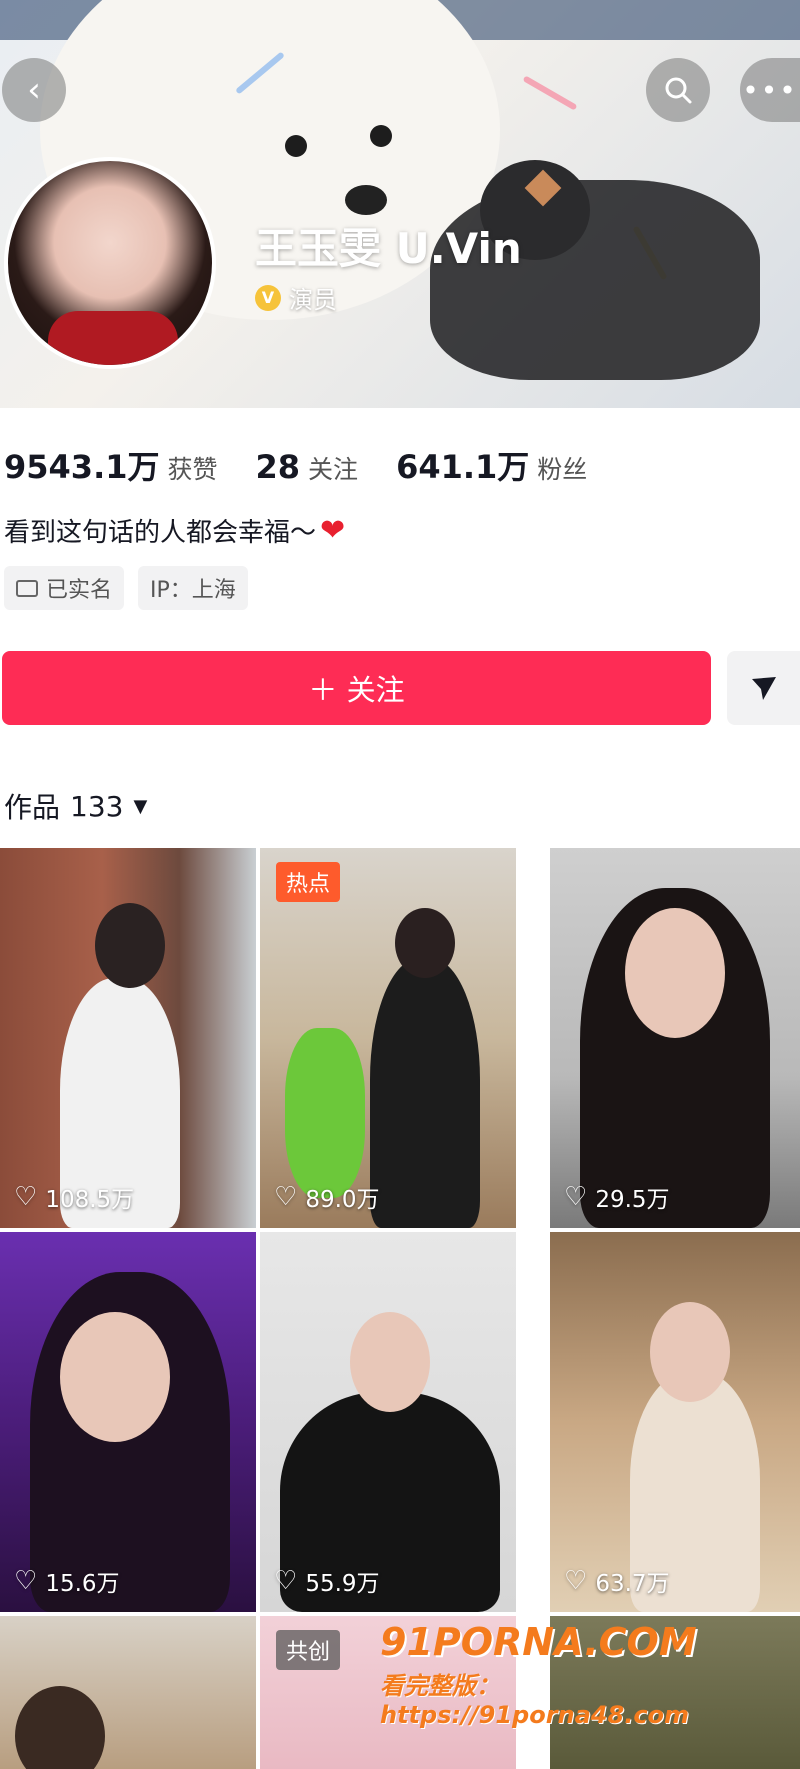  What do you see at coordinates (675, 1422) in the screenshot?
I see `video-thumbnail: ♡ 63.7万` at bounding box center [675, 1422].